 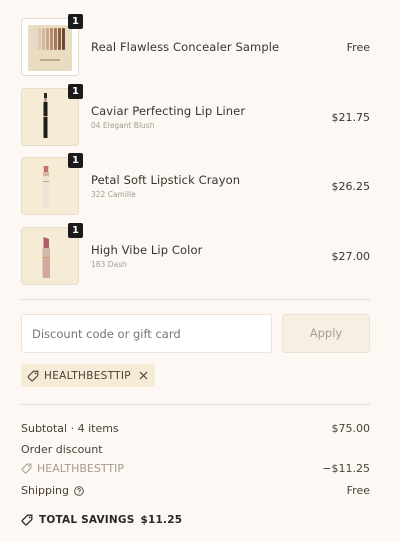 What do you see at coordinates (87, 520) in the screenshot?
I see `total-savings-label: TOTAL SAVINGS` at bounding box center [87, 520].